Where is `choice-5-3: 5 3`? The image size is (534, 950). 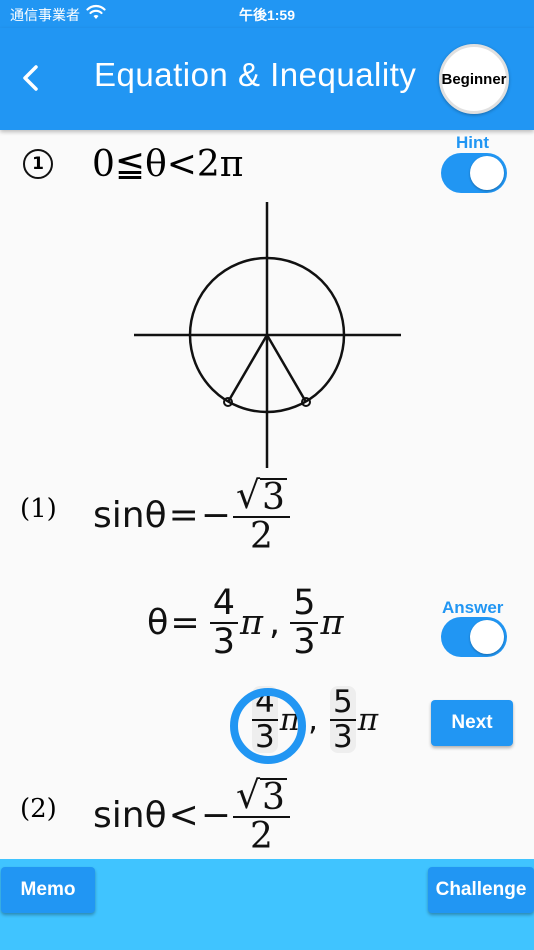
choice-5-3: 5 3 is located at coordinates (342, 719).